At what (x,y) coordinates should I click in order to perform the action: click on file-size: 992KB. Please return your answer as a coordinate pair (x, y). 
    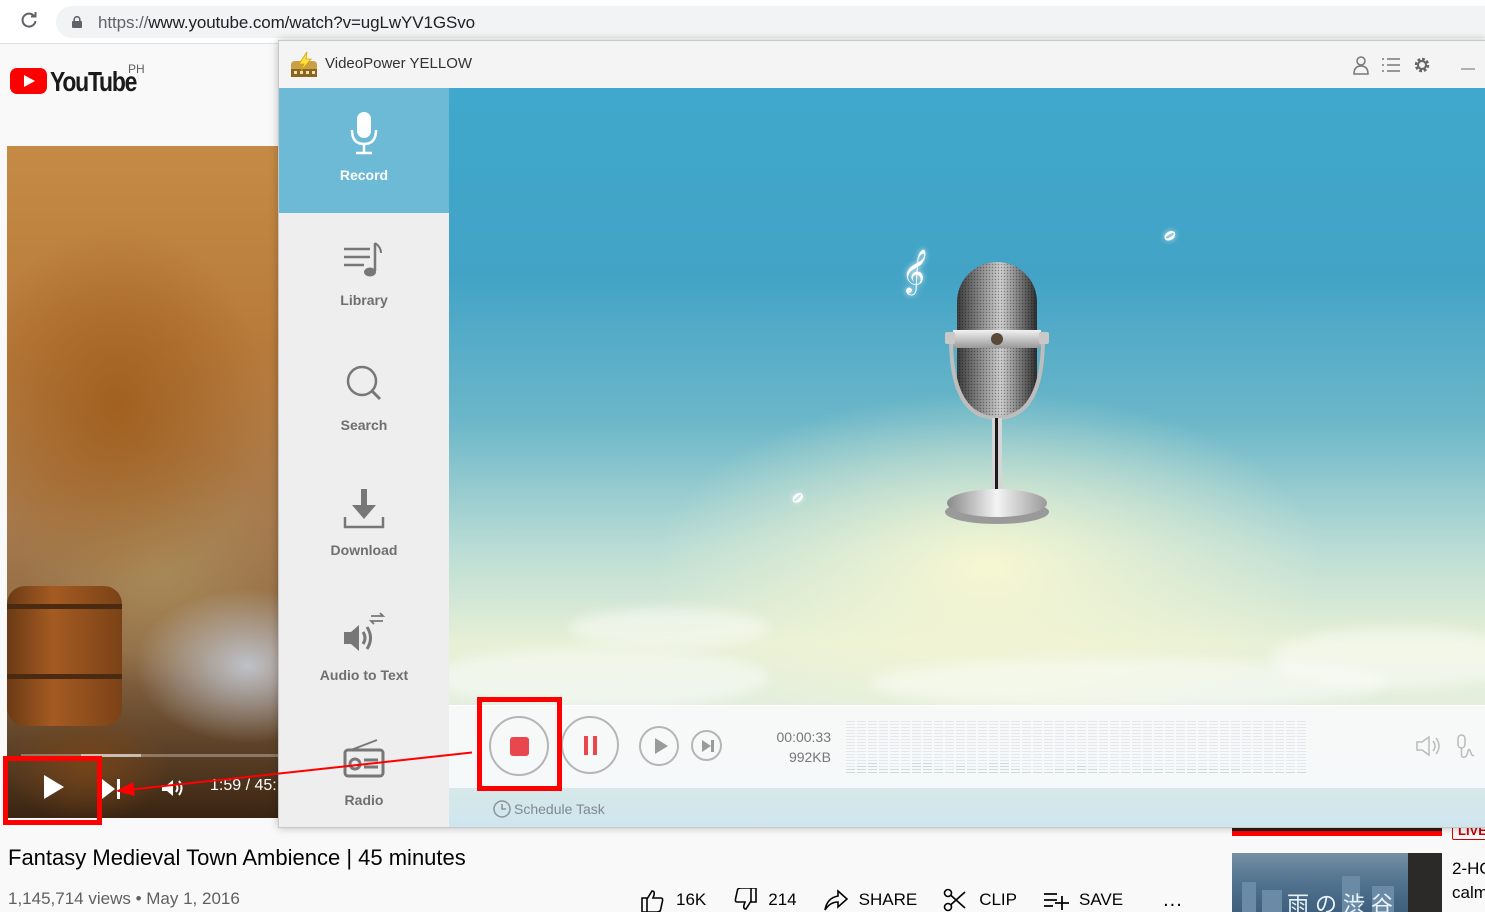
    Looking at the image, I should click on (809, 757).